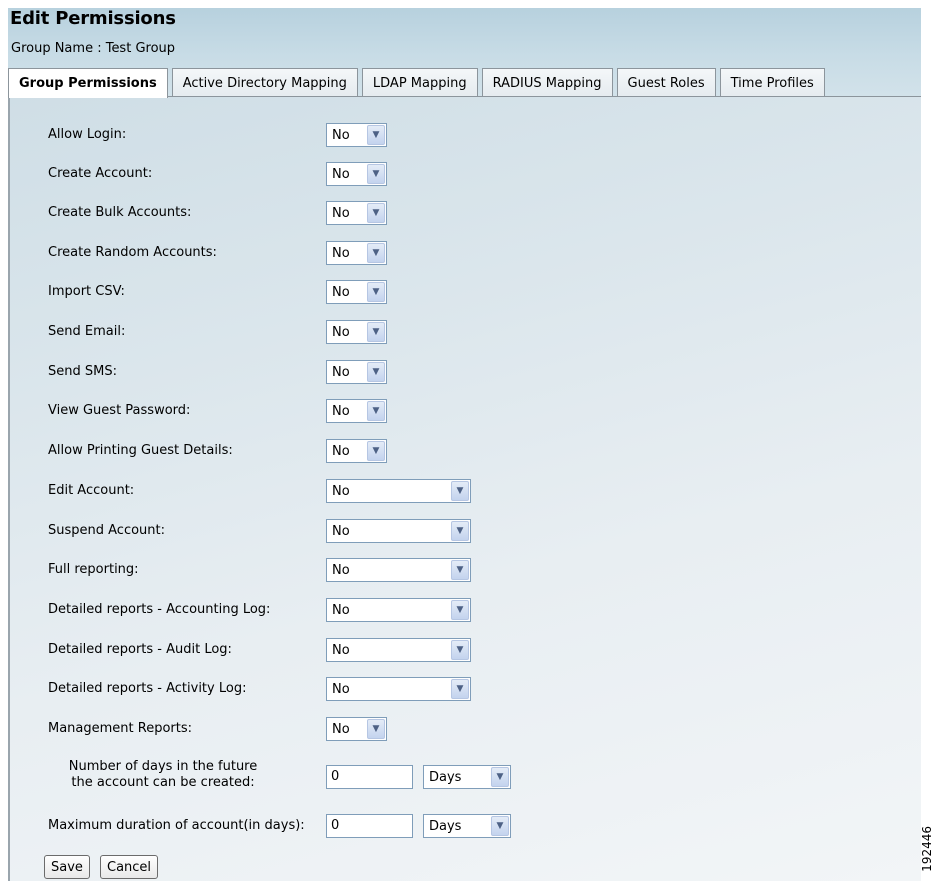 The image size is (935, 881). Describe the element at coordinates (100, 173) in the screenshot. I see `create-account-label: Create Account:` at that location.